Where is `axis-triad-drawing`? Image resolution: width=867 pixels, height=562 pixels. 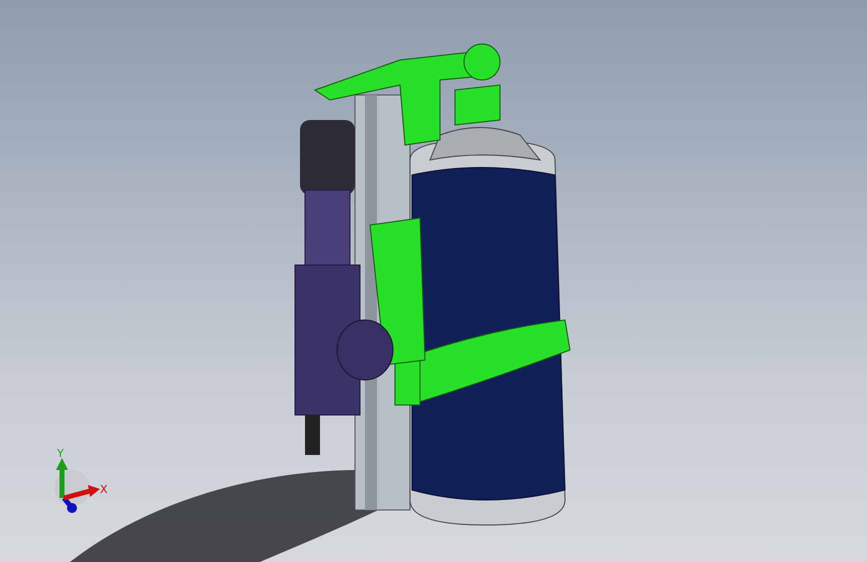
axis-triad-drawing is located at coordinates (72, 491).